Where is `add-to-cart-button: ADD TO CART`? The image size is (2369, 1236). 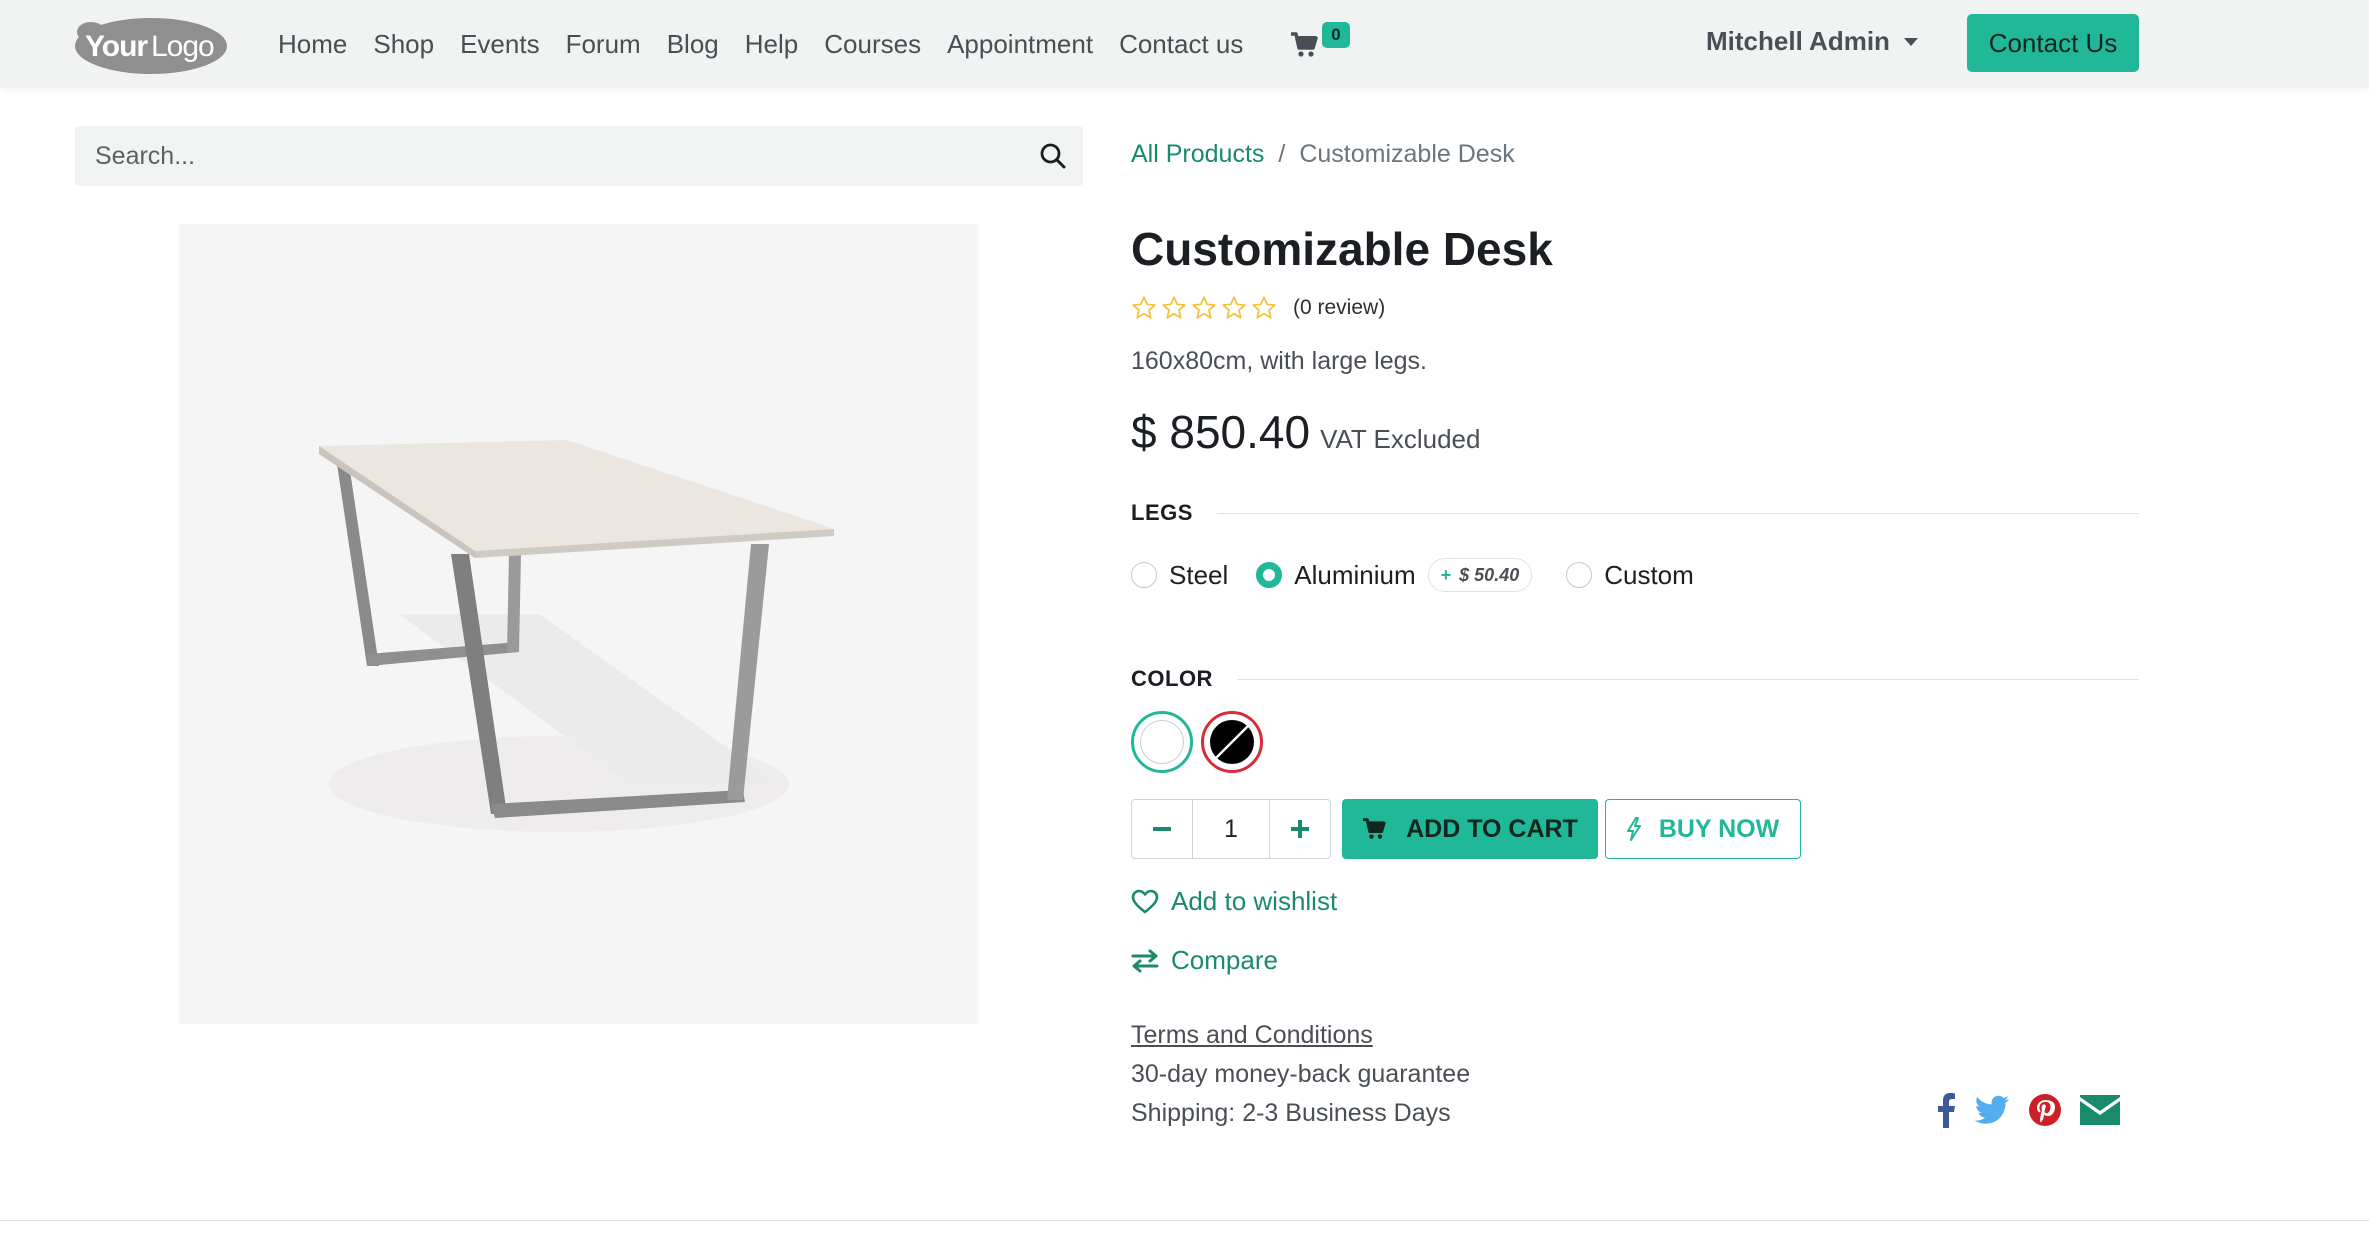
add-to-cart-button: ADD TO CART is located at coordinates (1470, 829).